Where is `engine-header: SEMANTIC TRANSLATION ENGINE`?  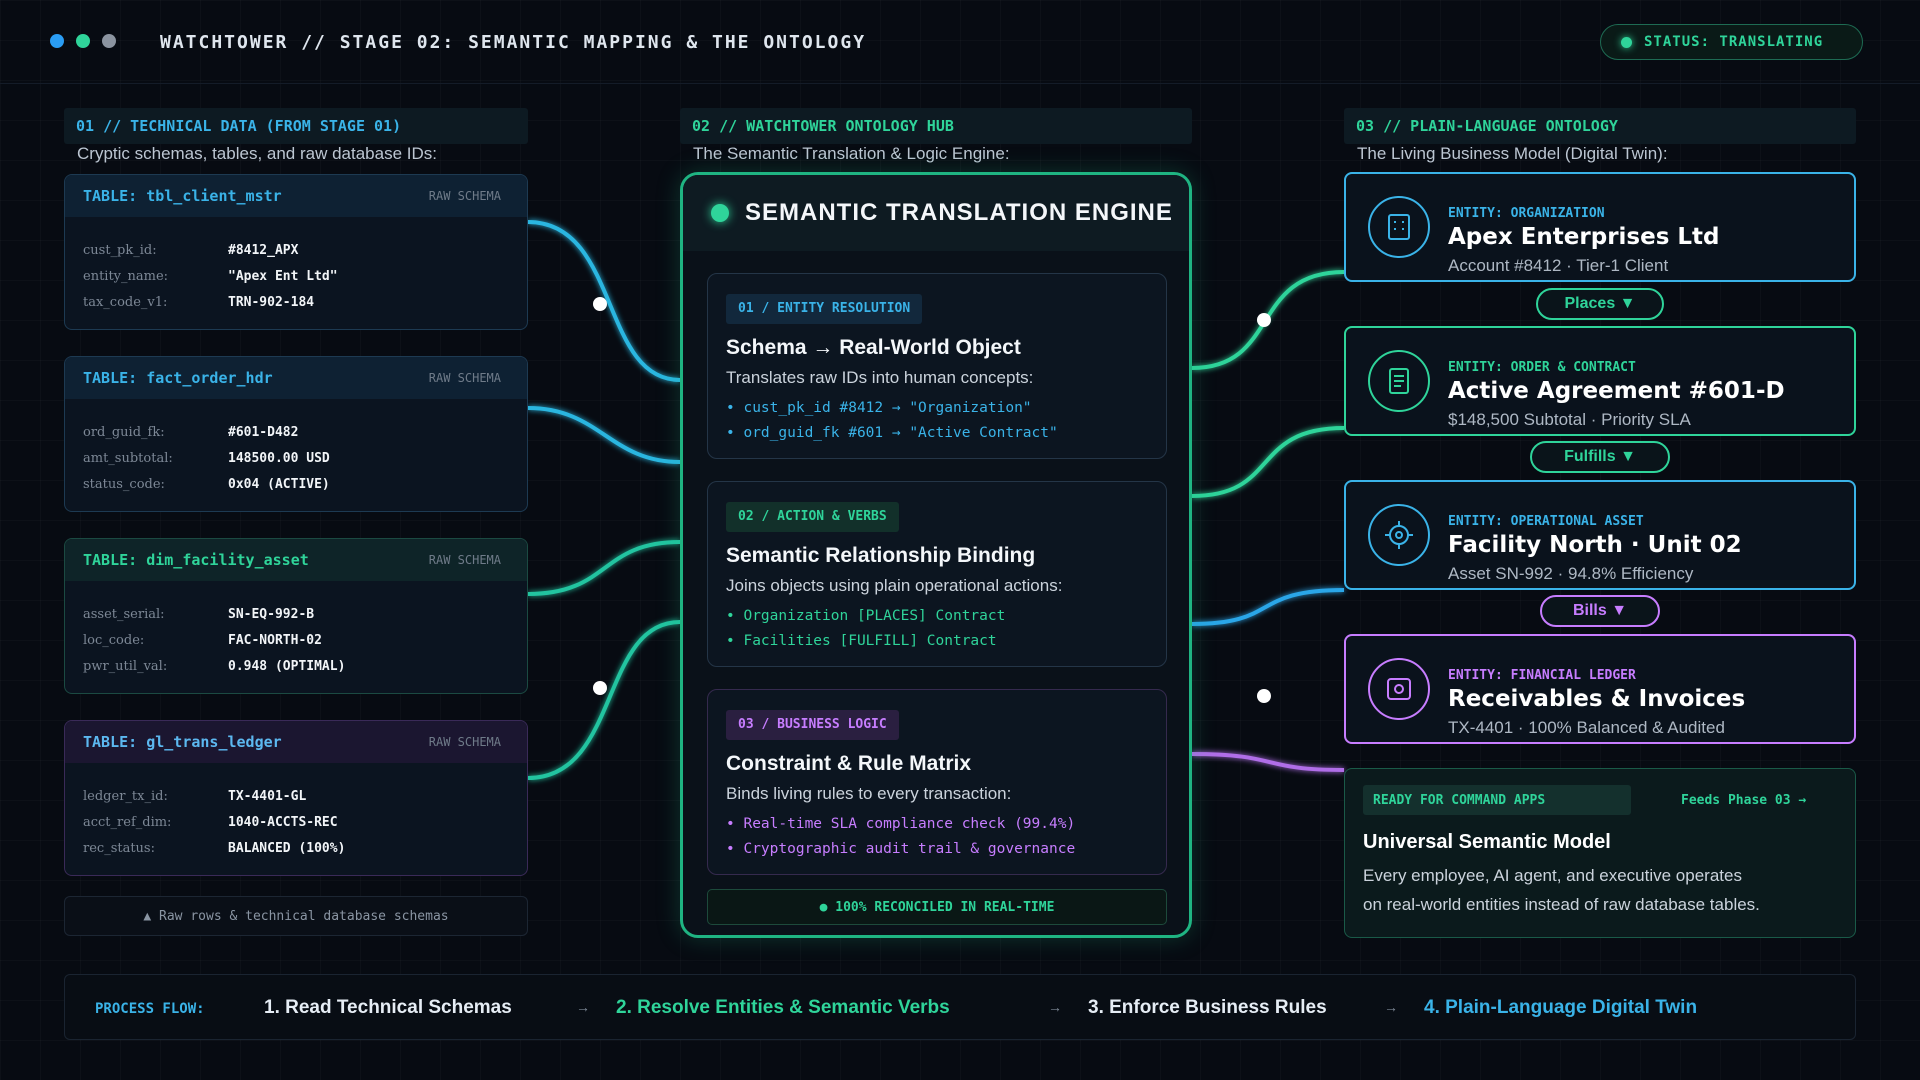 engine-header: SEMANTIC TRANSLATION ENGINE is located at coordinates (936, 213).